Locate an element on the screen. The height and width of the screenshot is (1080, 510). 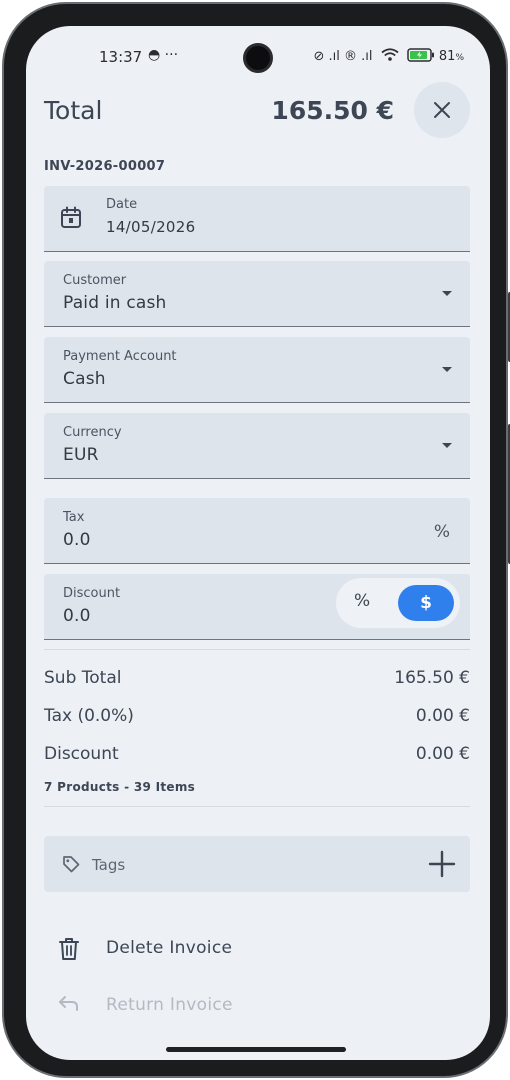
payment-account-label: Payment Account is located at coordinates (120, 356).